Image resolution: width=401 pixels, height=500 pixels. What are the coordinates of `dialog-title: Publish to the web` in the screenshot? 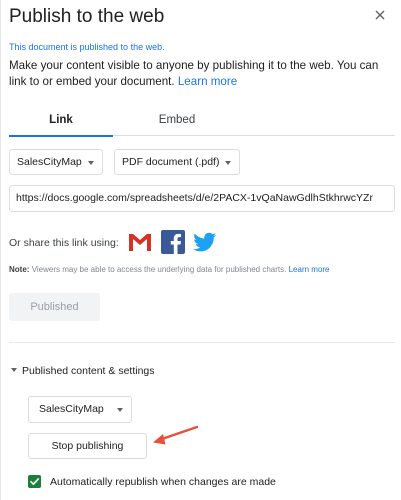 It's located at (87, 16).